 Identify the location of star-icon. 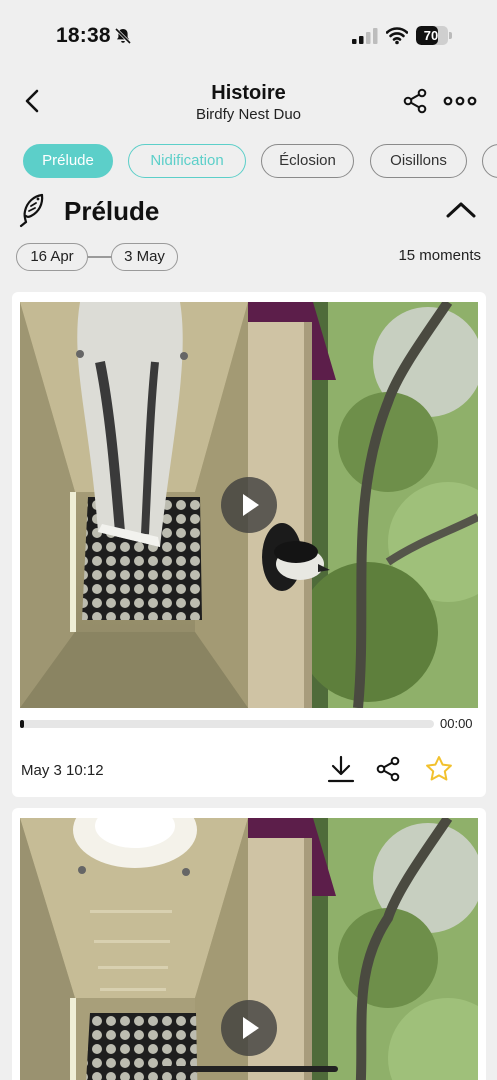
(439, 769).